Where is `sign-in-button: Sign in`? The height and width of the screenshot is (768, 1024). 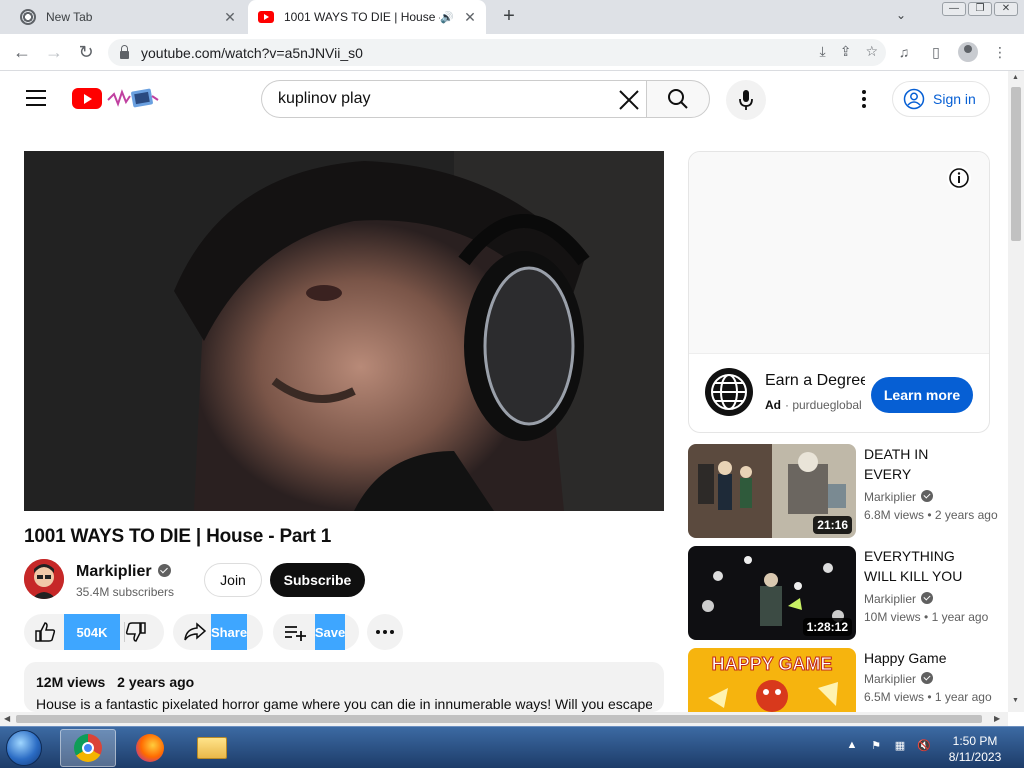
sign-in-button: Sign in is located at coordinates (941, 99).